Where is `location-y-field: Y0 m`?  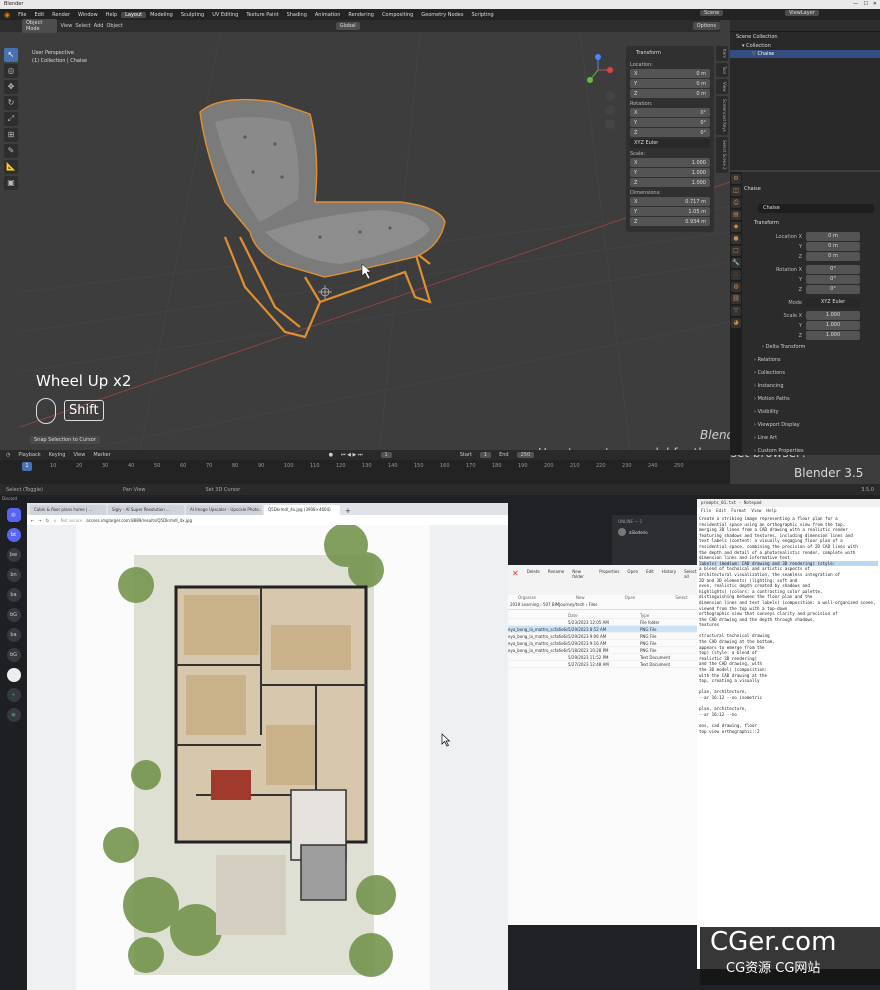
location-y-field: Y0 m is located at coordinates (670, 83).